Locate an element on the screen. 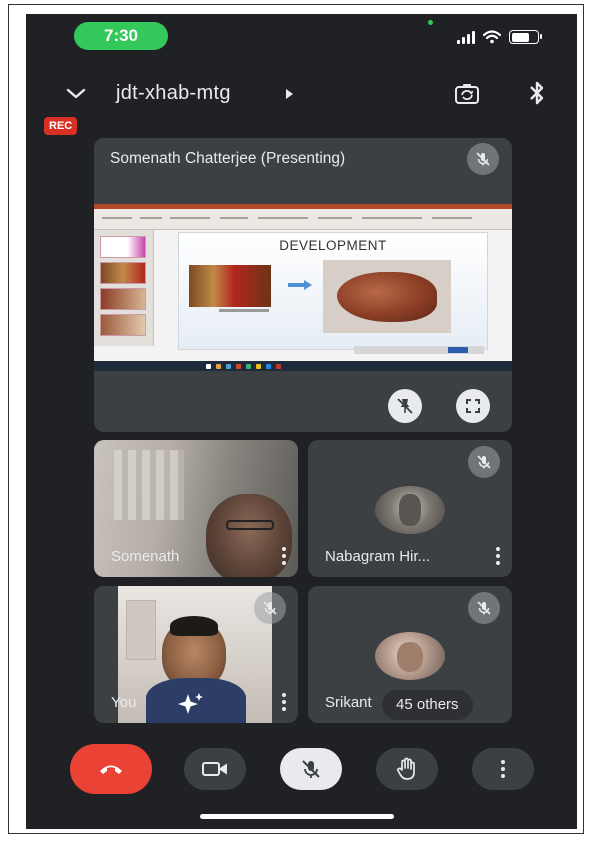 This screenshot has height=841, width=589. fullscreen-button is located at coordinates (473, 406).